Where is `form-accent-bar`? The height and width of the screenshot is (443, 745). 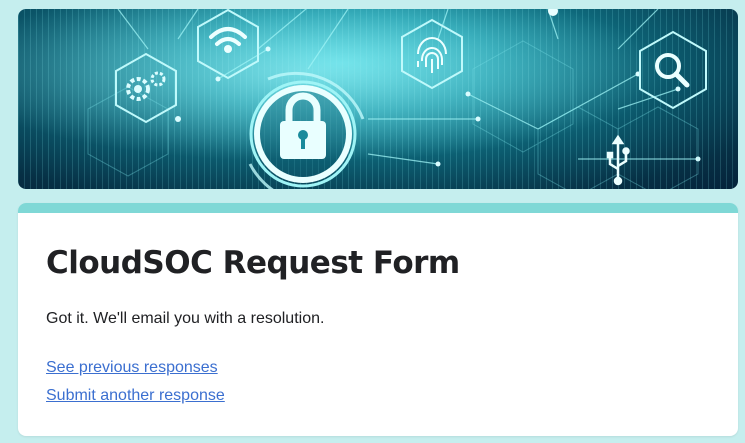 form-accent-bar is located at coordinates (378, 208).